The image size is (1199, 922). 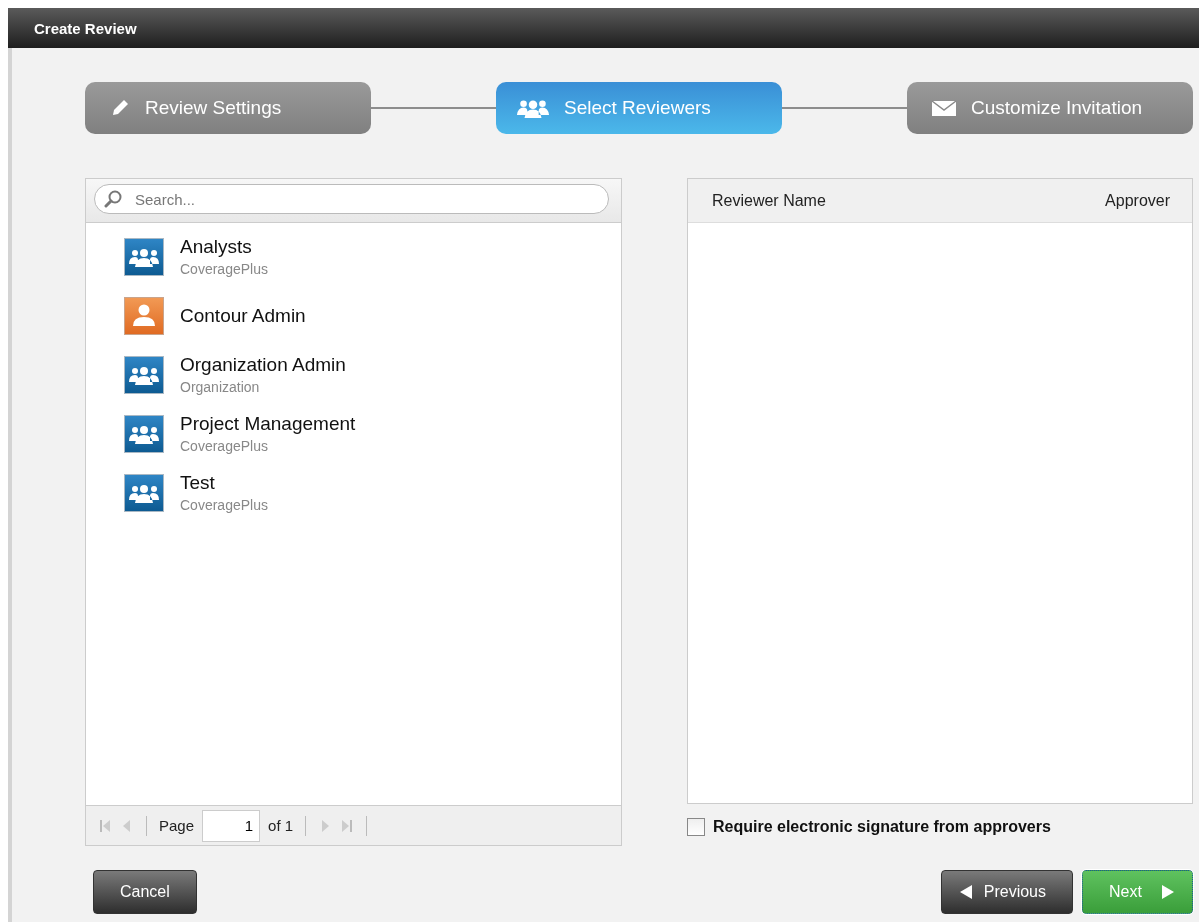 What do you see at coordinates (145, 892) in the screenshot?
I see `cancel-button: Cancel` at bounding box center [145, 892].